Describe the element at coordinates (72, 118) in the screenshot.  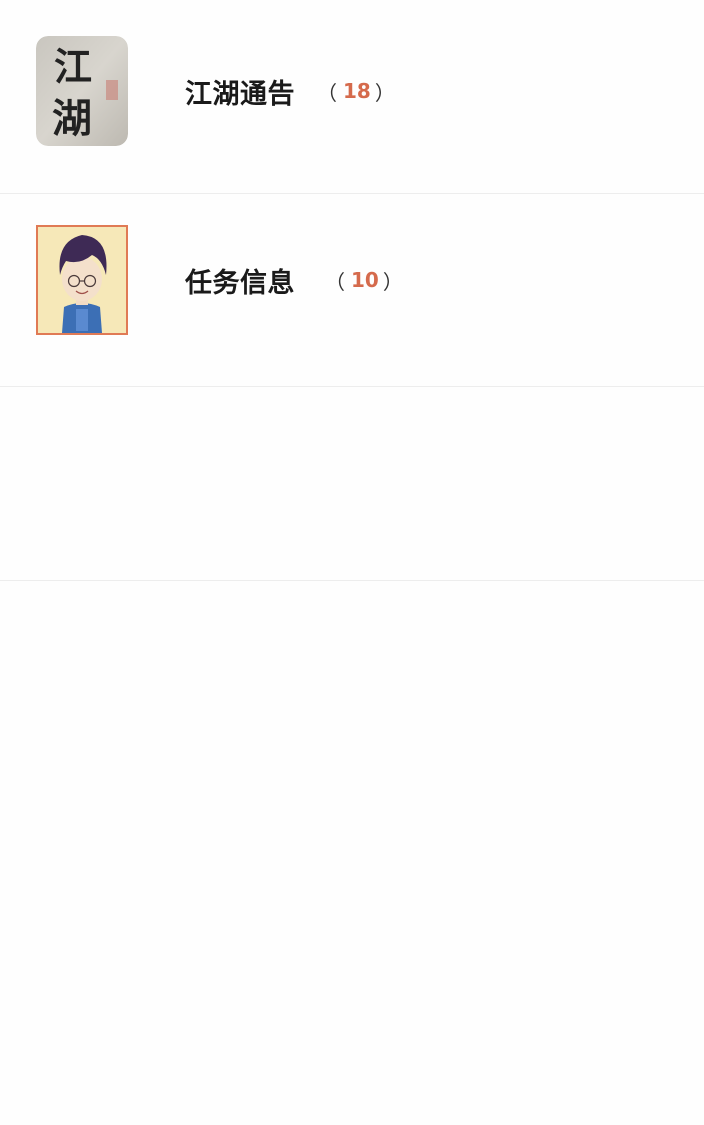
I see `svg-text: 湖` at that location.